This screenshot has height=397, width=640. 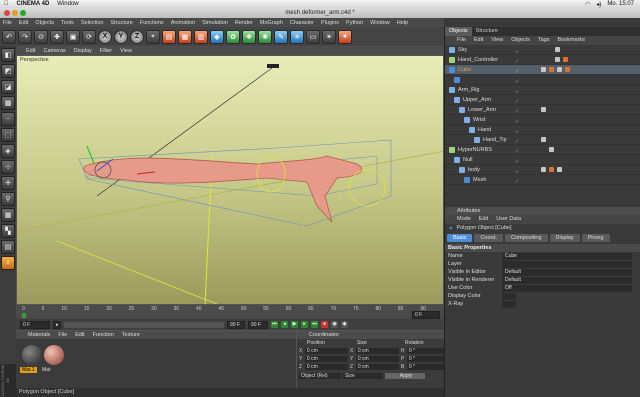 What do you see at coordinates (244, 23) in the screenshot?
I see `app-menu-item: Render` at bounding box center [244, 23].